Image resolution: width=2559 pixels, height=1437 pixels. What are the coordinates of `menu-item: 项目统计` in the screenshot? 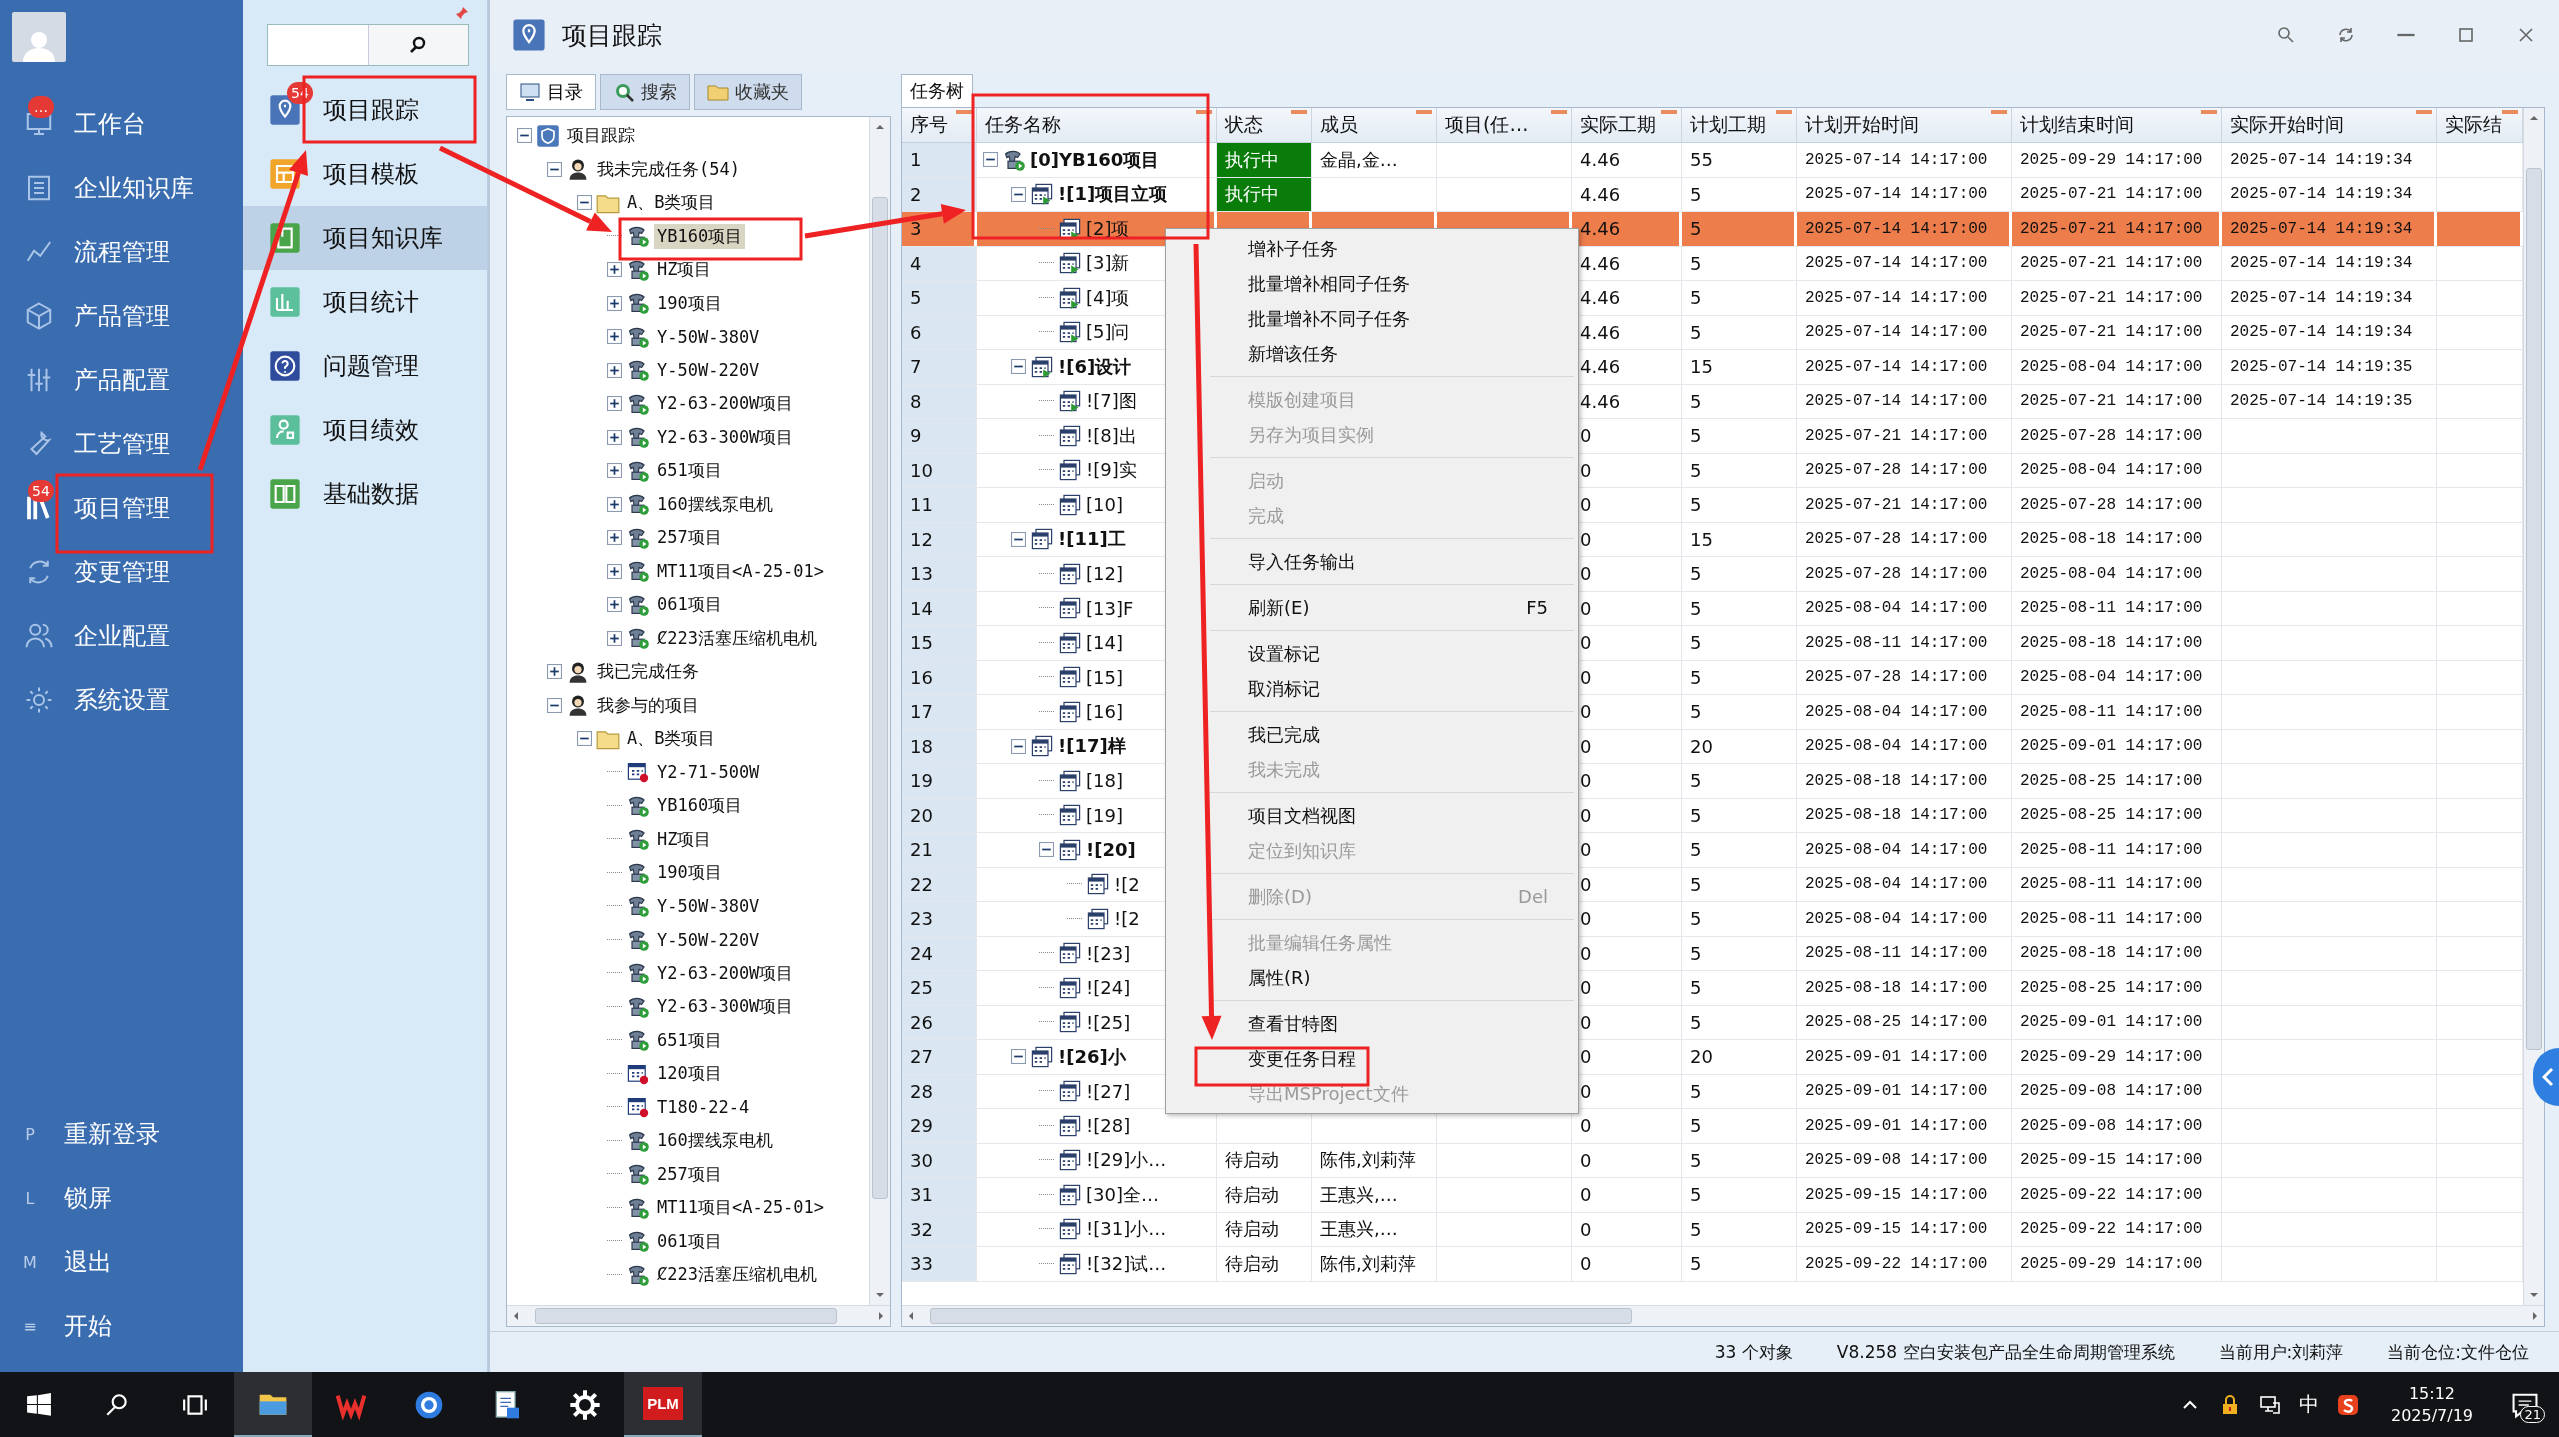 It's located at (365, 302).